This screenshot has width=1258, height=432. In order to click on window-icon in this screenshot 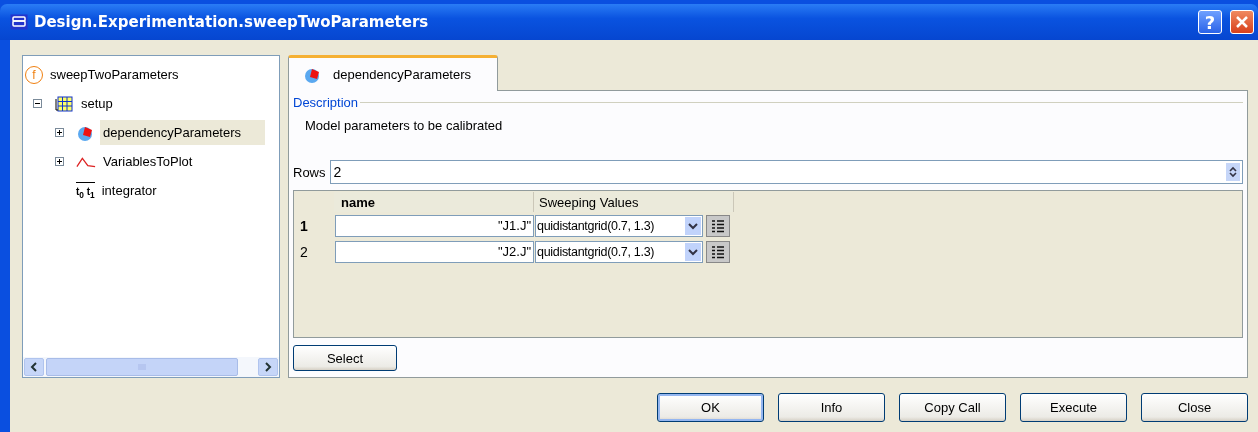, I will do `click(19, 22)`.